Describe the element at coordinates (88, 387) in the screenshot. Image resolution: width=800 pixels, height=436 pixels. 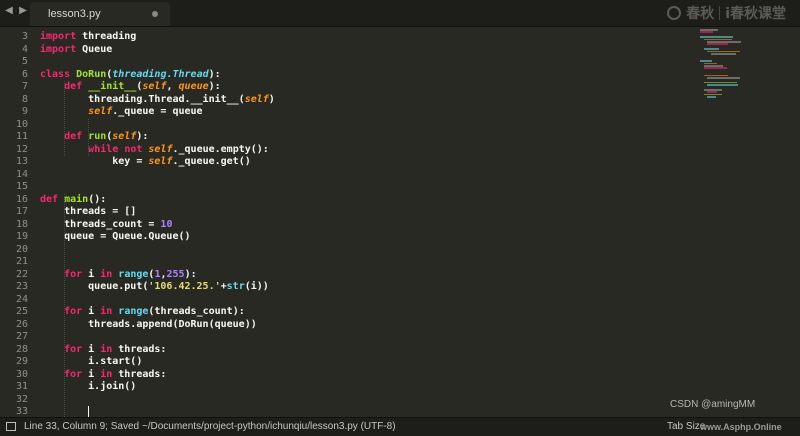
I see `code-line: i.join()` at that location.